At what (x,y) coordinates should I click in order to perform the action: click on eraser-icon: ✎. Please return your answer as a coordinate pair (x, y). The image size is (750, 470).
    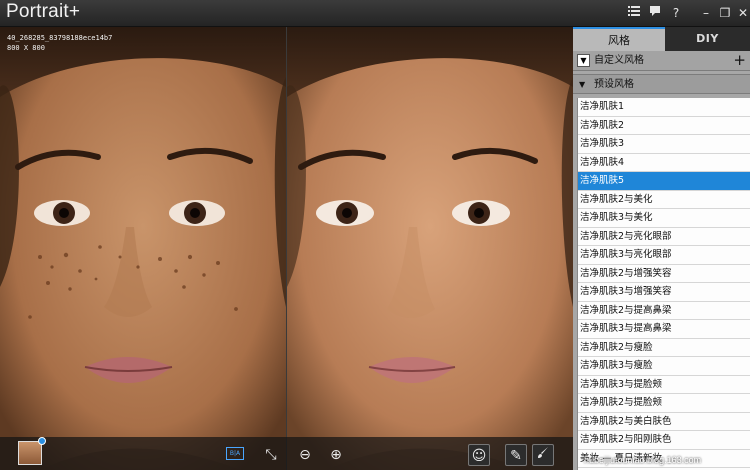
    Looking at the image, I should click on (516, 455).